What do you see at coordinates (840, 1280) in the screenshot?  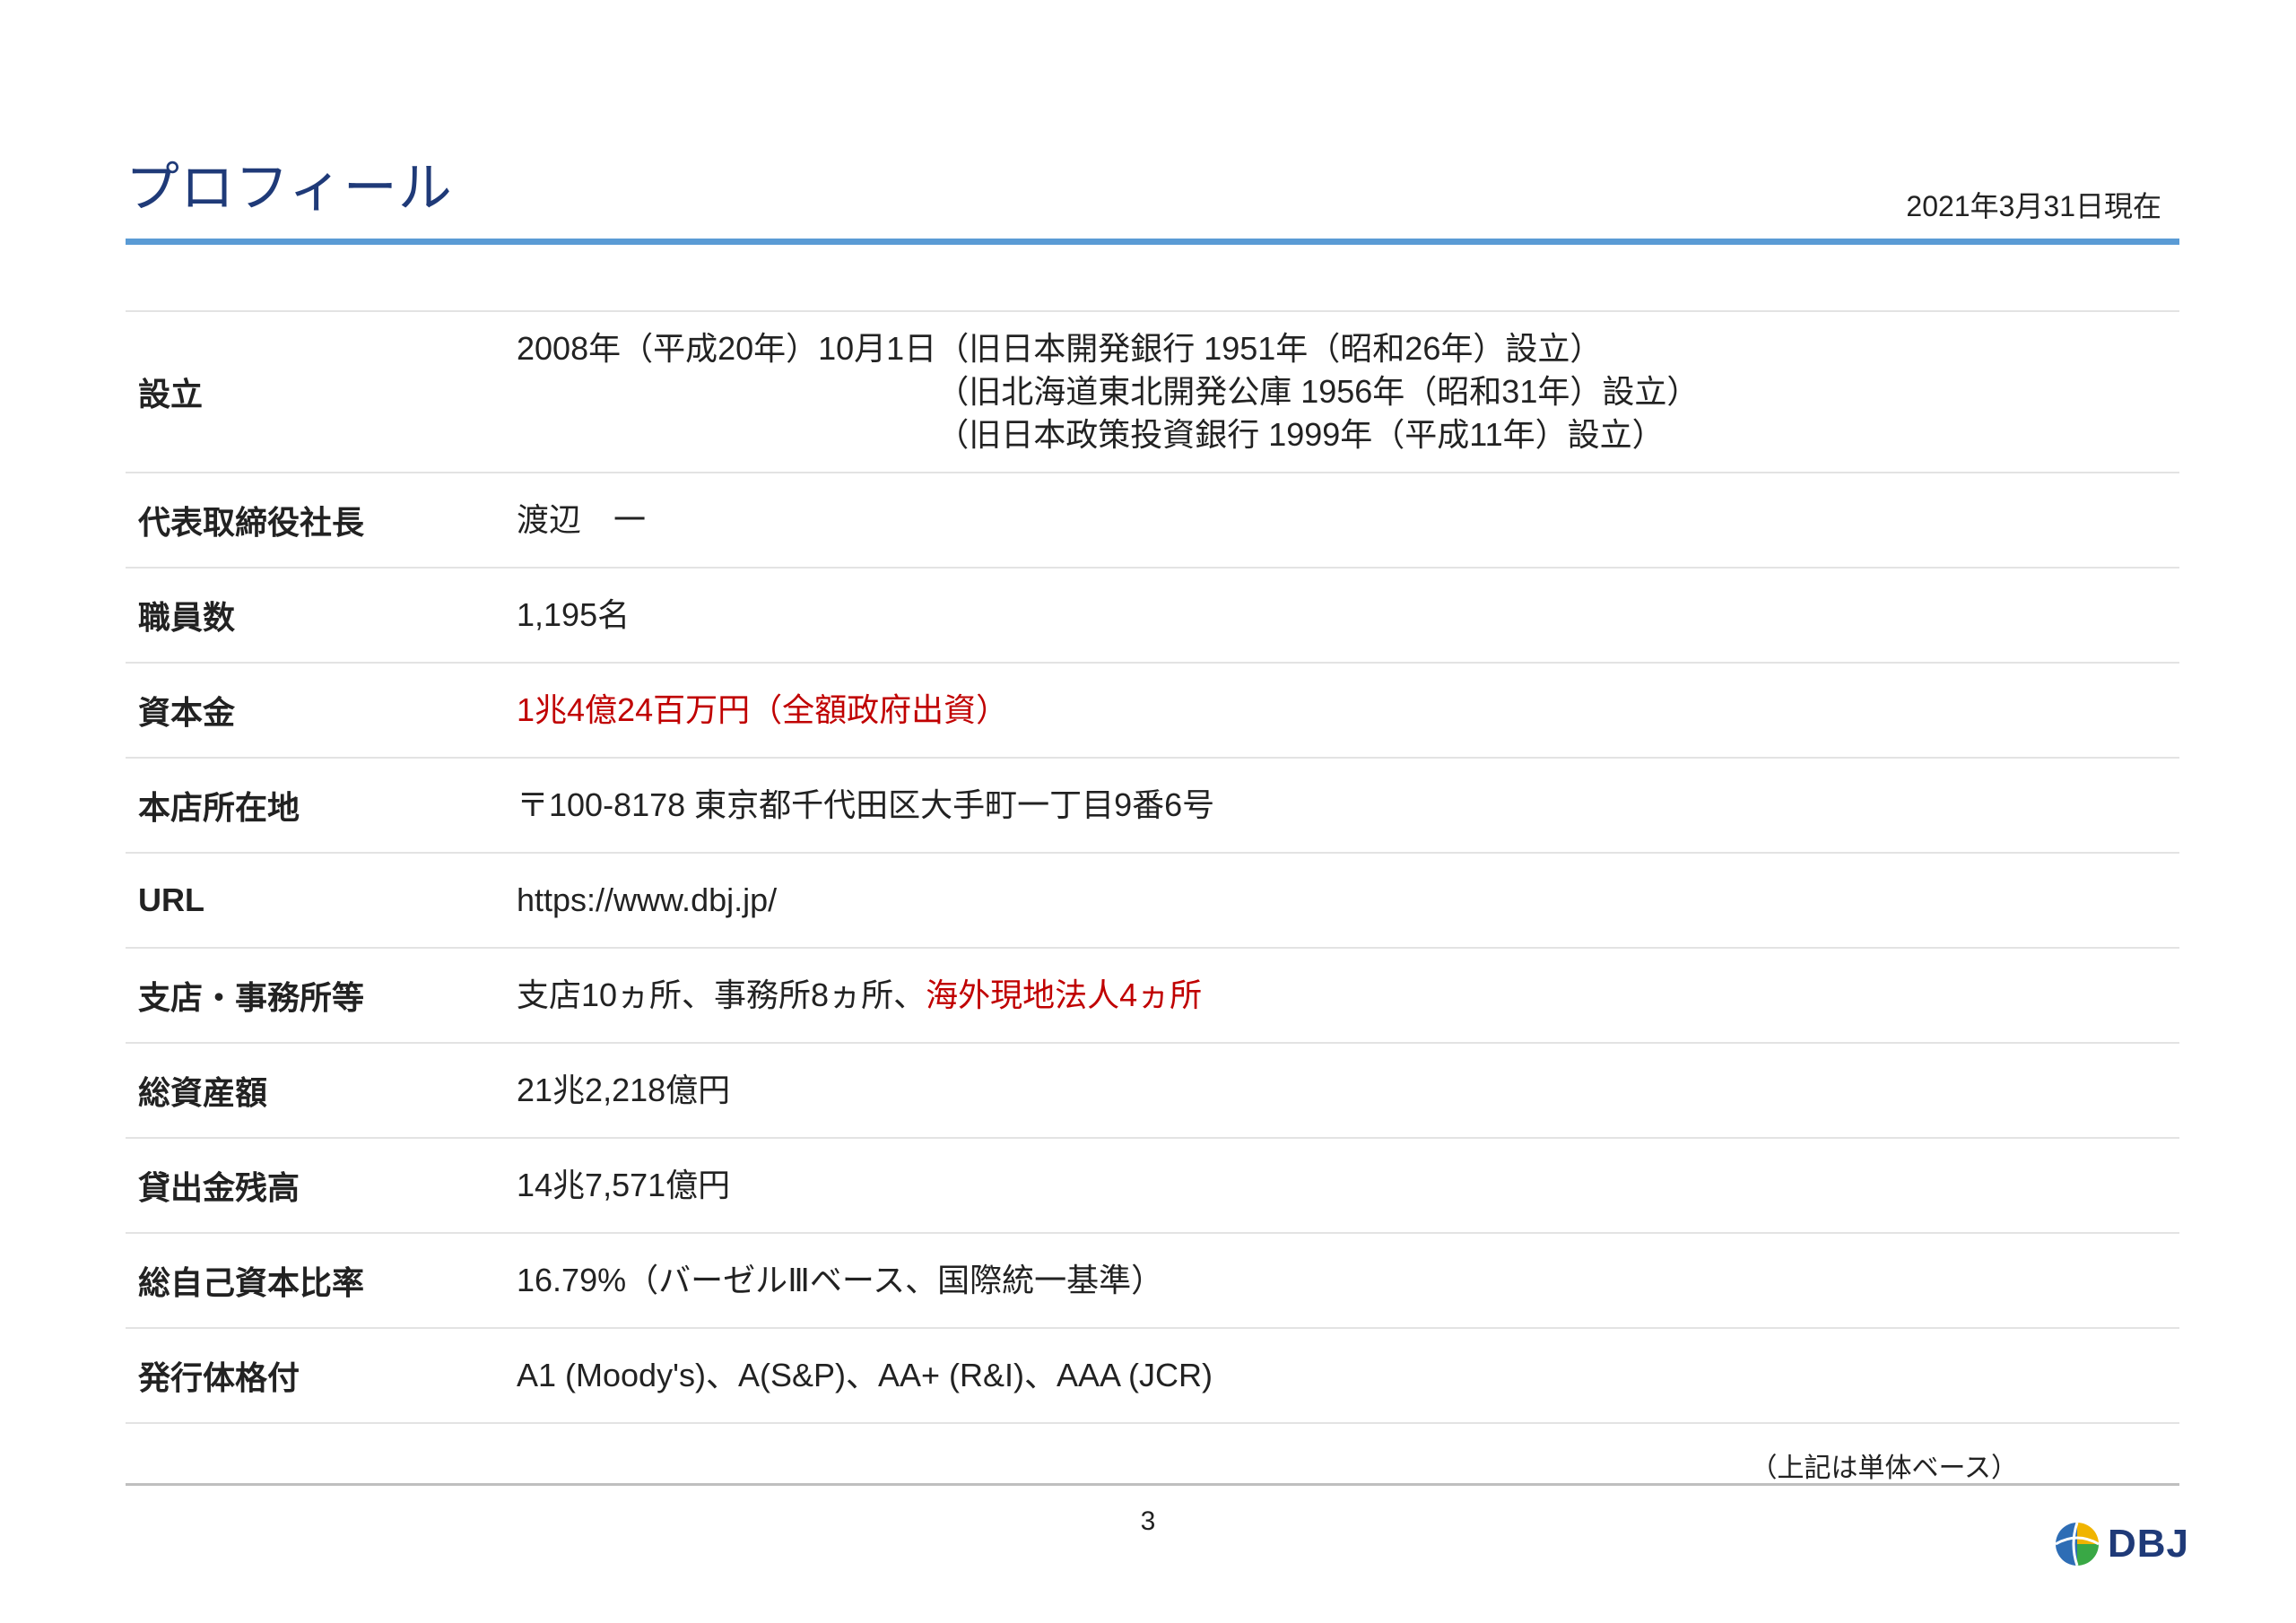 I see `row-value: 16.79%（バーゼルⅢベース、国際統一基準）` at bounding box center [840, 1280].